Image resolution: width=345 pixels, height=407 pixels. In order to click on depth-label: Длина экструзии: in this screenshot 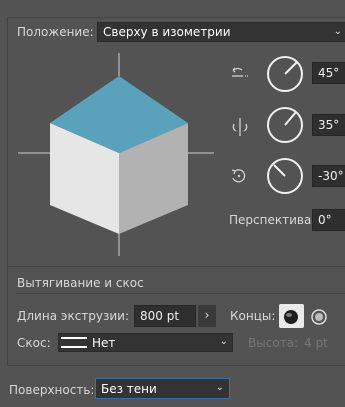, I will do `click(73, 316)`.